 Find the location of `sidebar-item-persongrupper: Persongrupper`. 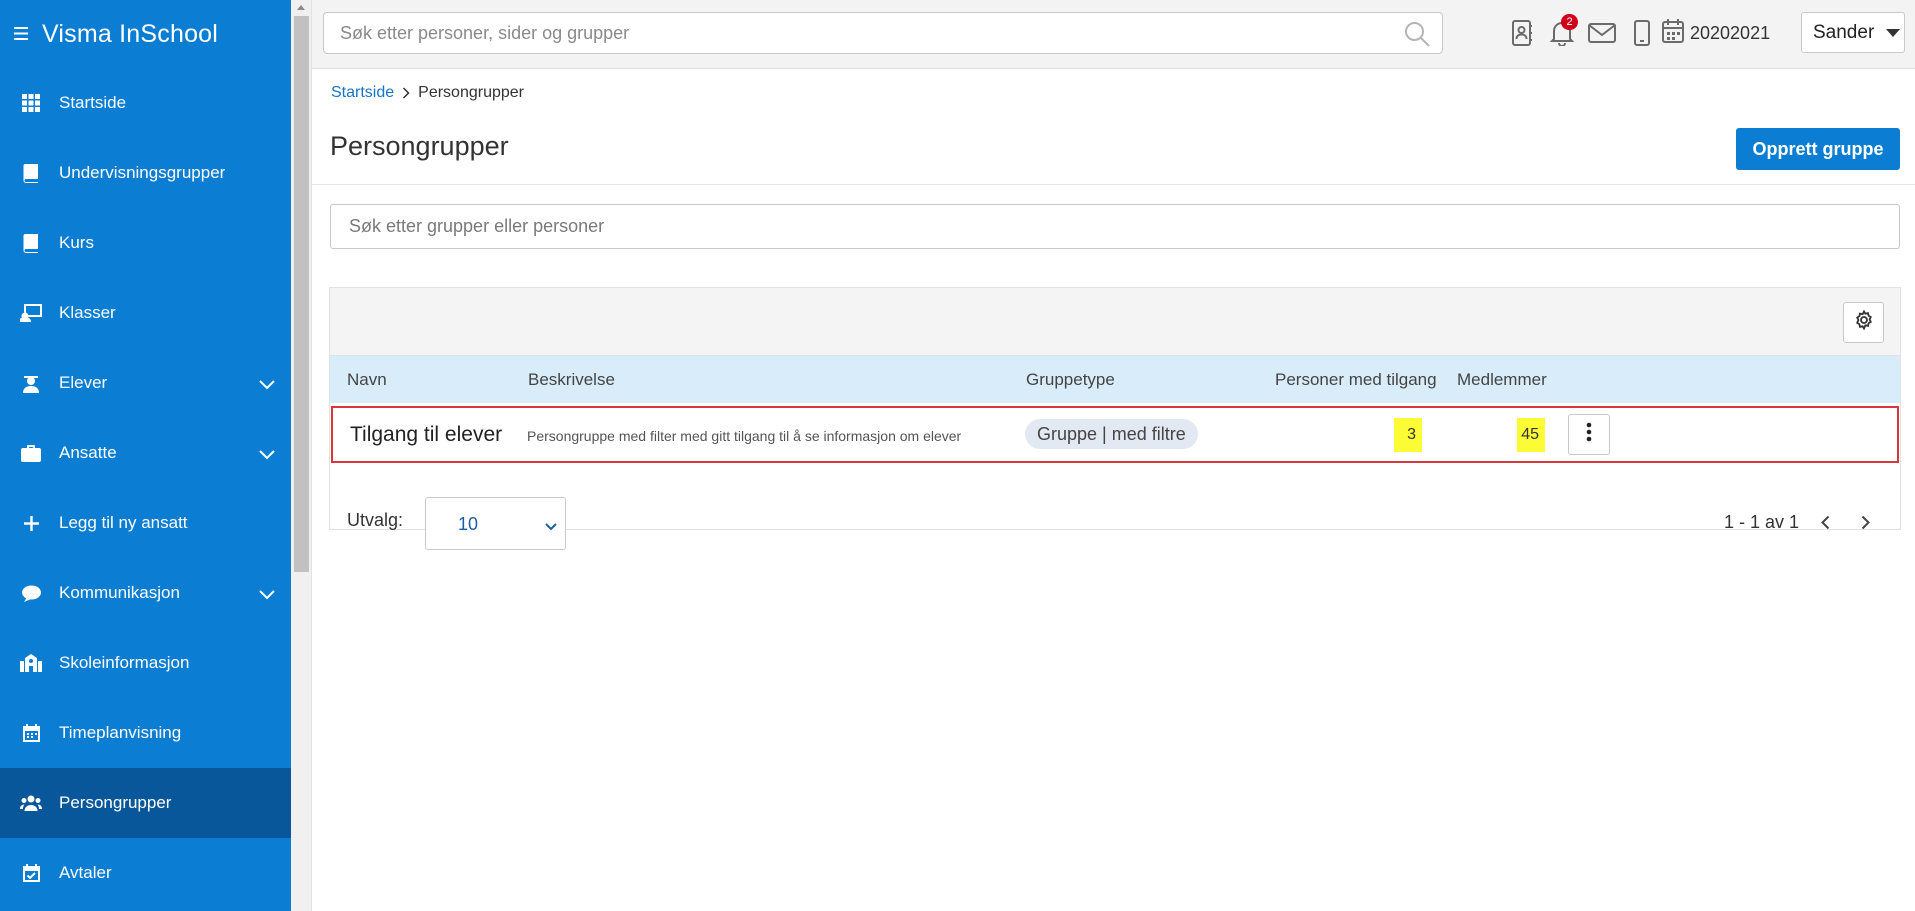

sidebar-item-persongrupper: Persongrupper is located at coordinates (145, 803).